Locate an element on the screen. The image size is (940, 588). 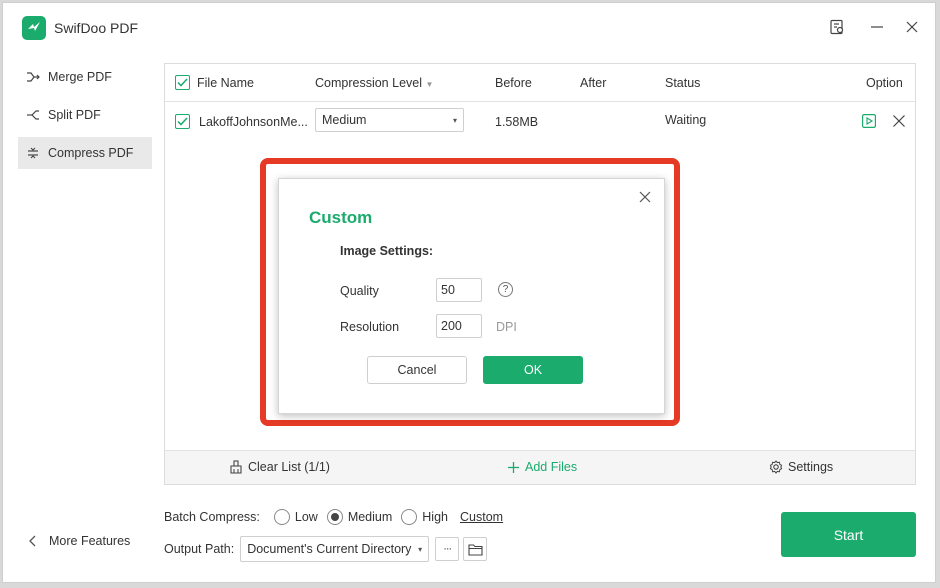
open-folder-button is located at coordinates (475, 549).